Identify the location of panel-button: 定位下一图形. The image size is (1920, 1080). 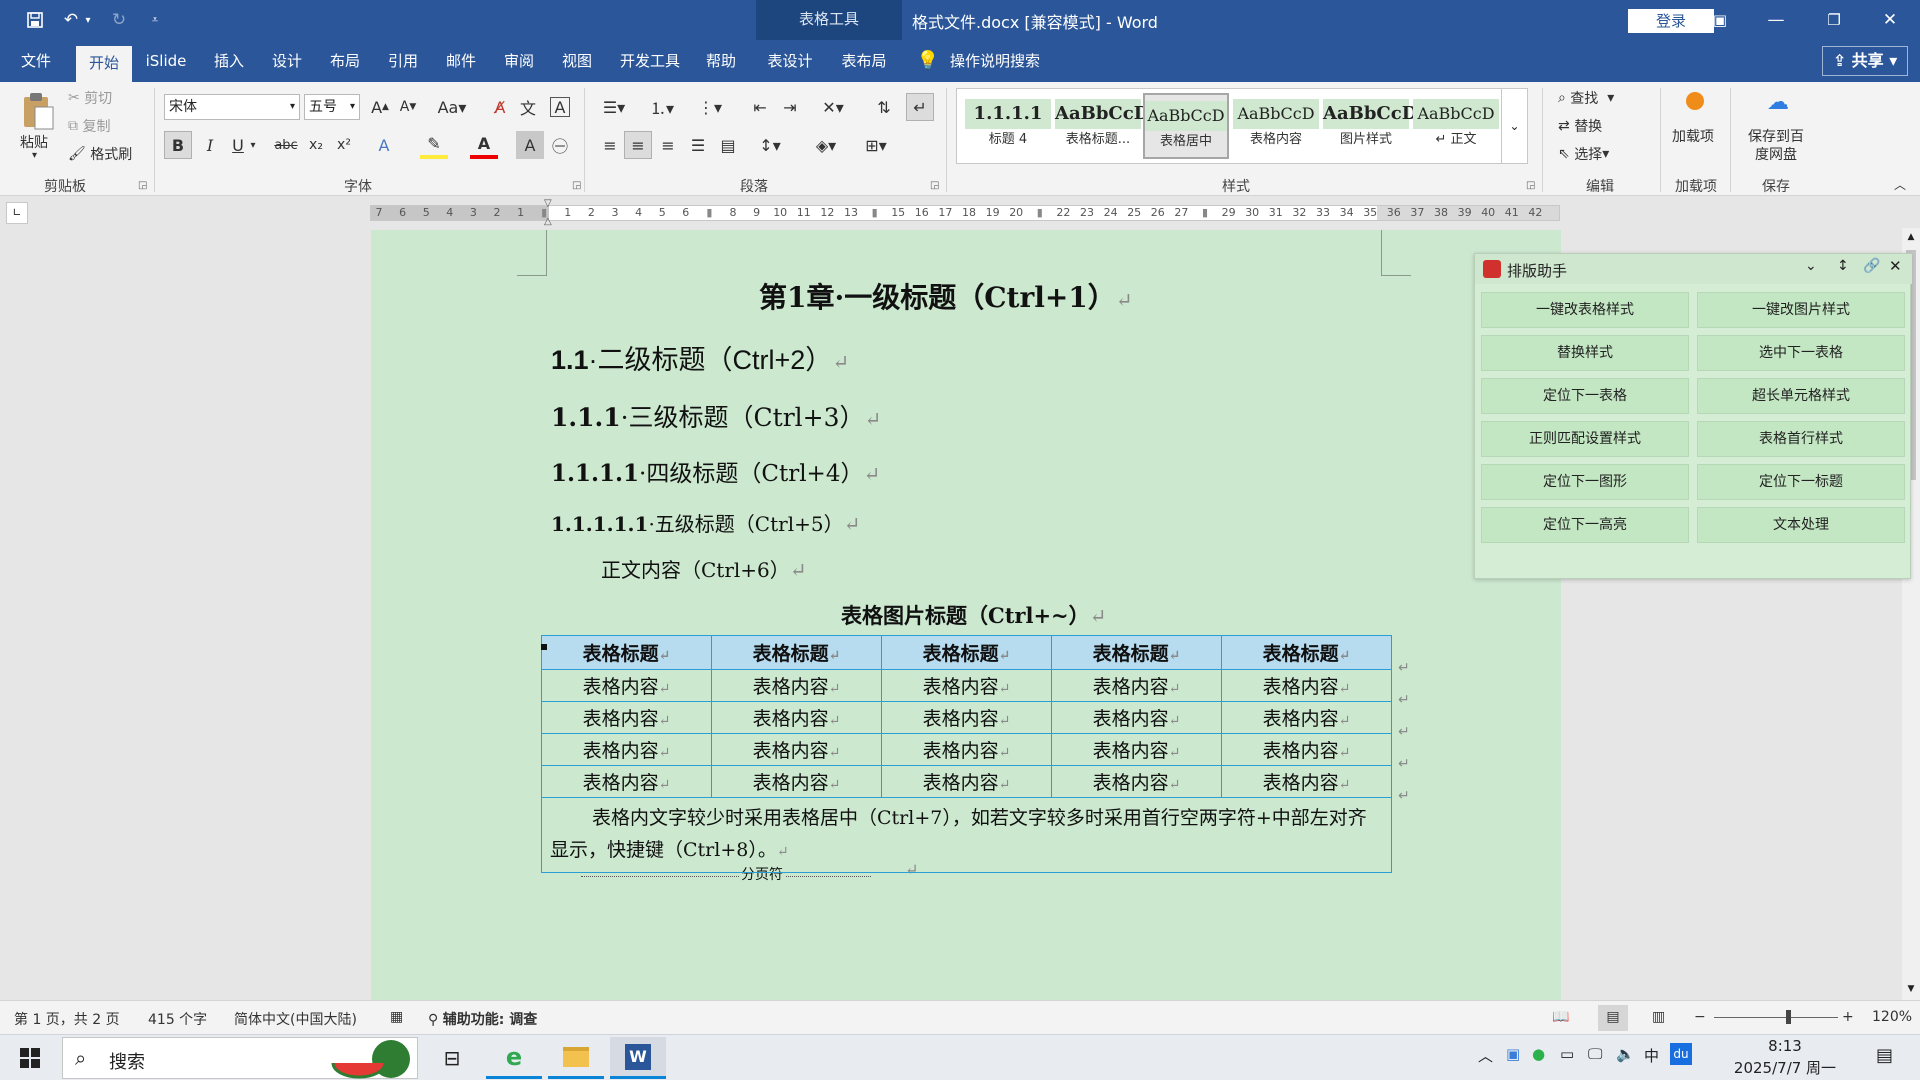
(1585, 482).